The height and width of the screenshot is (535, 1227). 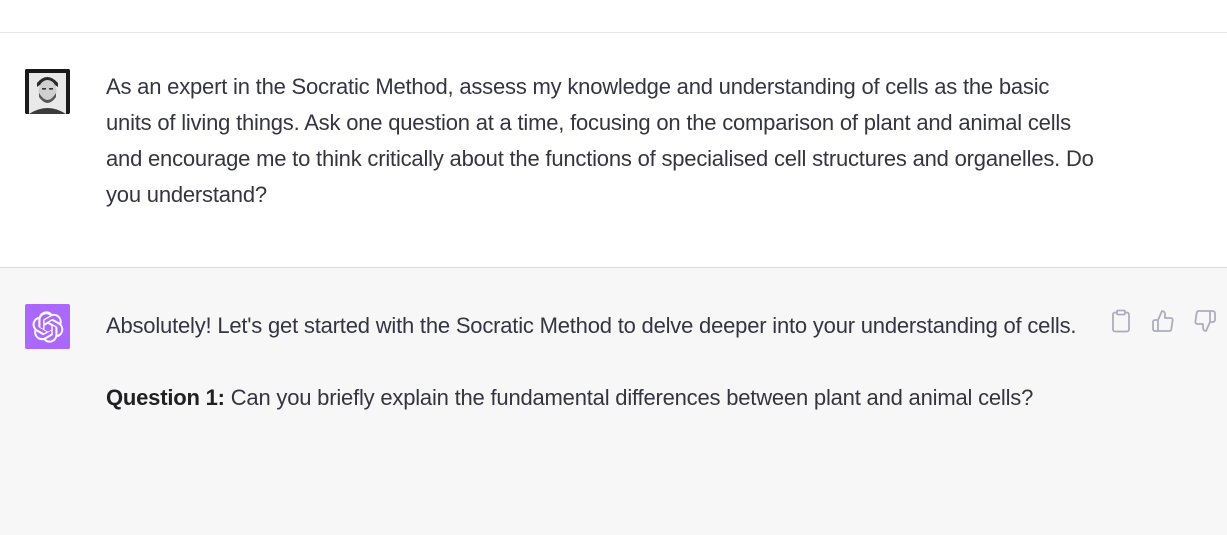 I want to click on thumbs-down-icon, so click(x=1205, y=321).